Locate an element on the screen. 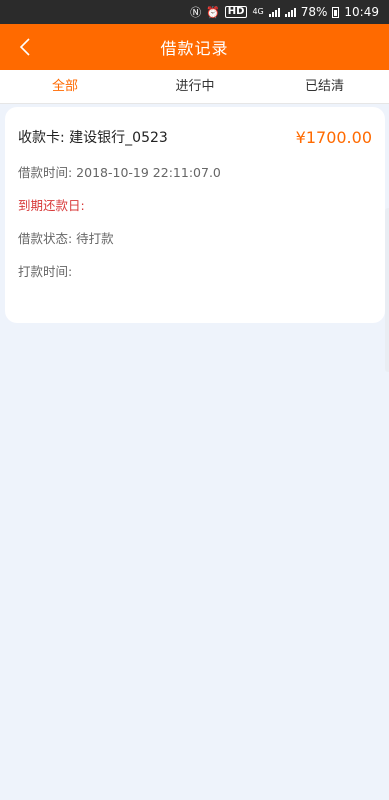 Image resolution: width=389 pixels, height=800 pixels. page-title: 借款记录 is located at coordinates (194, 48).